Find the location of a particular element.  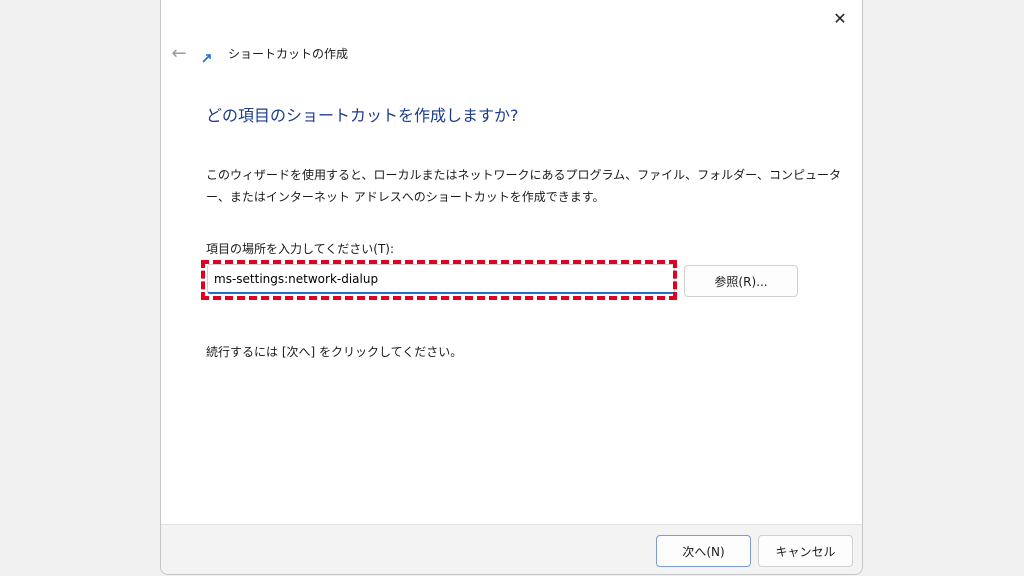

cancel-button: キャンセル is located at coordinates (805, 551).